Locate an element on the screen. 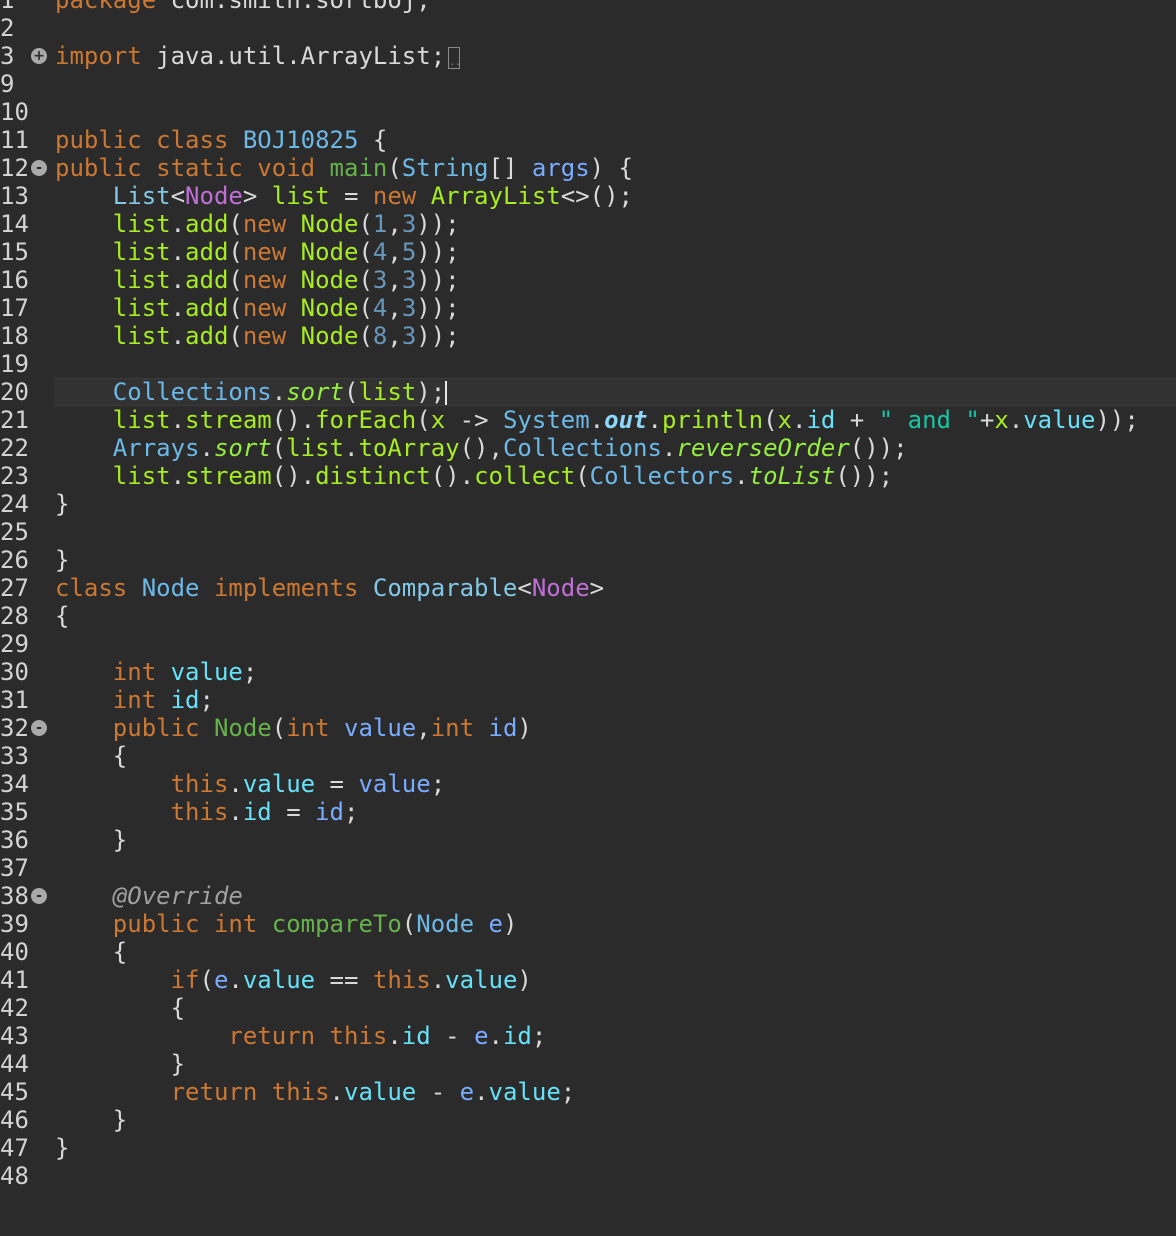 This screenshot has height=1236, width=1176. code-text: list.add(new Node(3,3)); is located at coordinates (257, 280).